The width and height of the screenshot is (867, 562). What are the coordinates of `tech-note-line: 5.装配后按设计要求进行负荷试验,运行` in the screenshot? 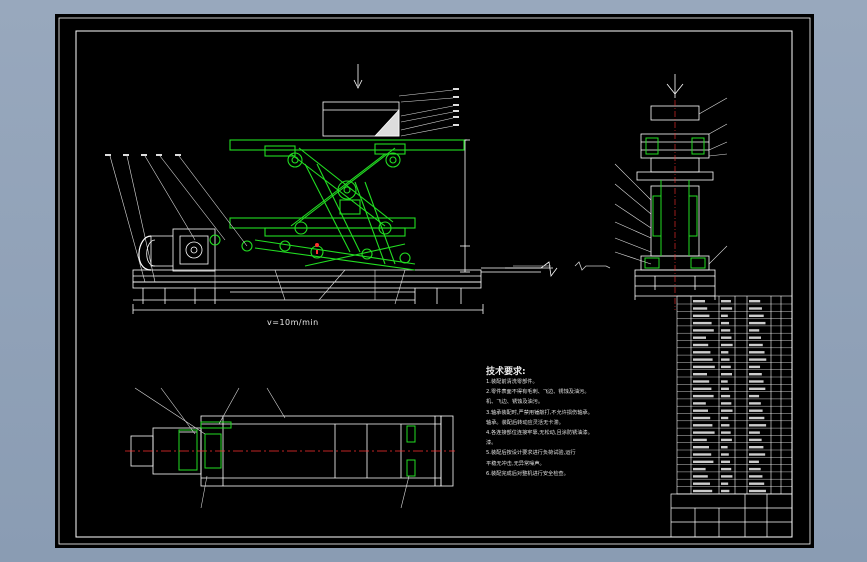 It's located at (531, 453).